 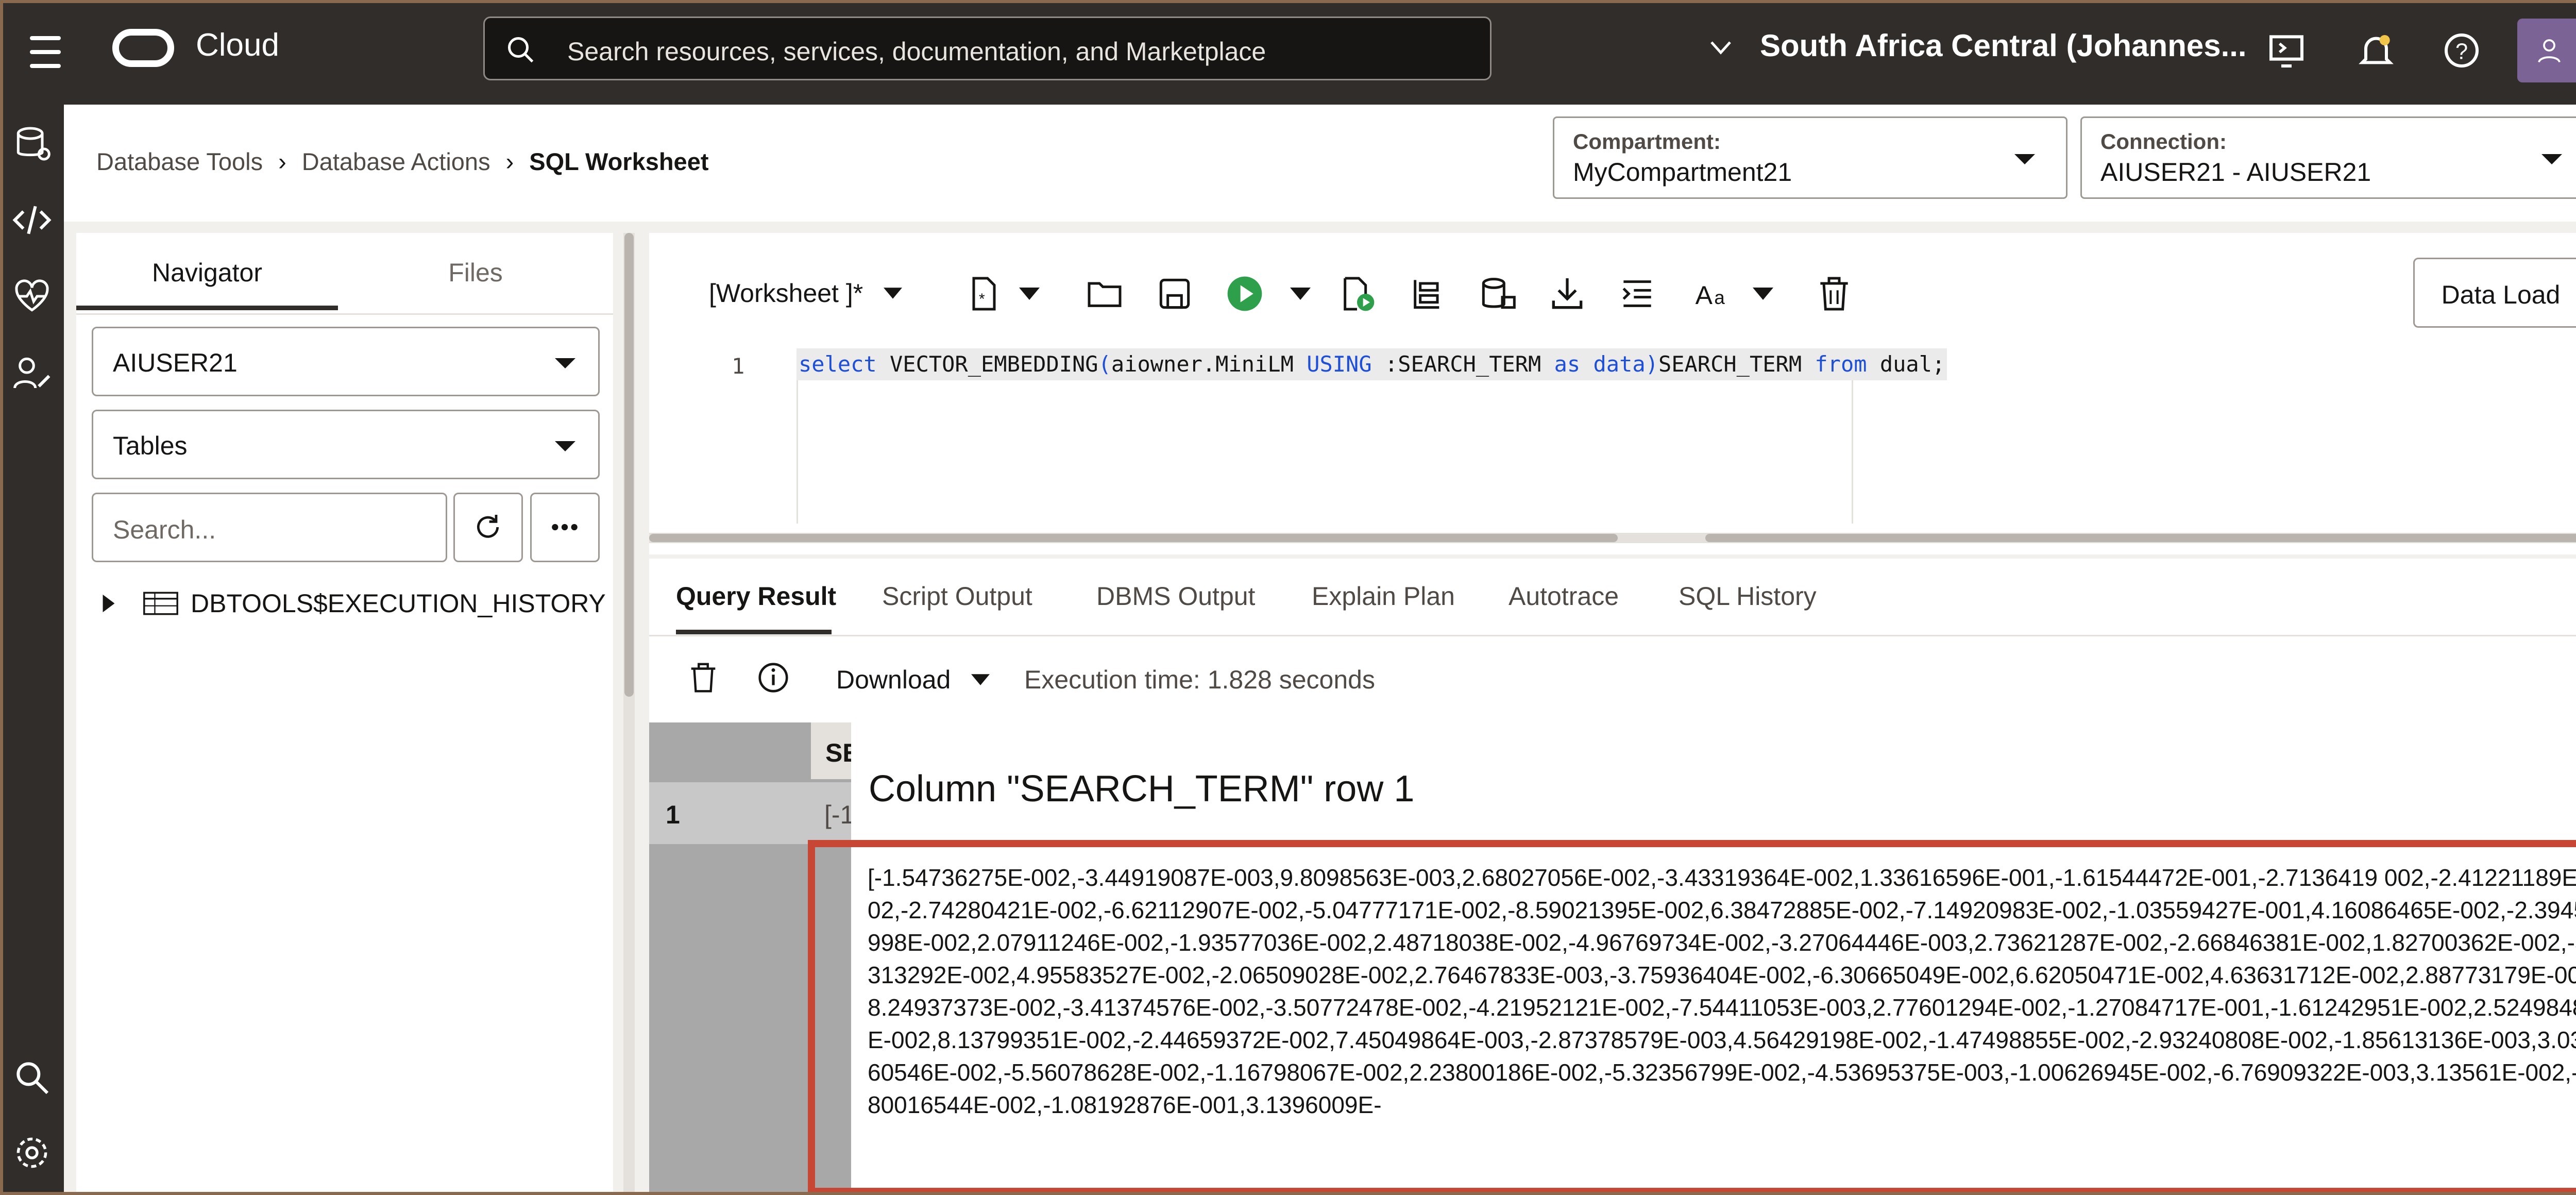 I want to click on save-icon, so click(x=1174, y=293).